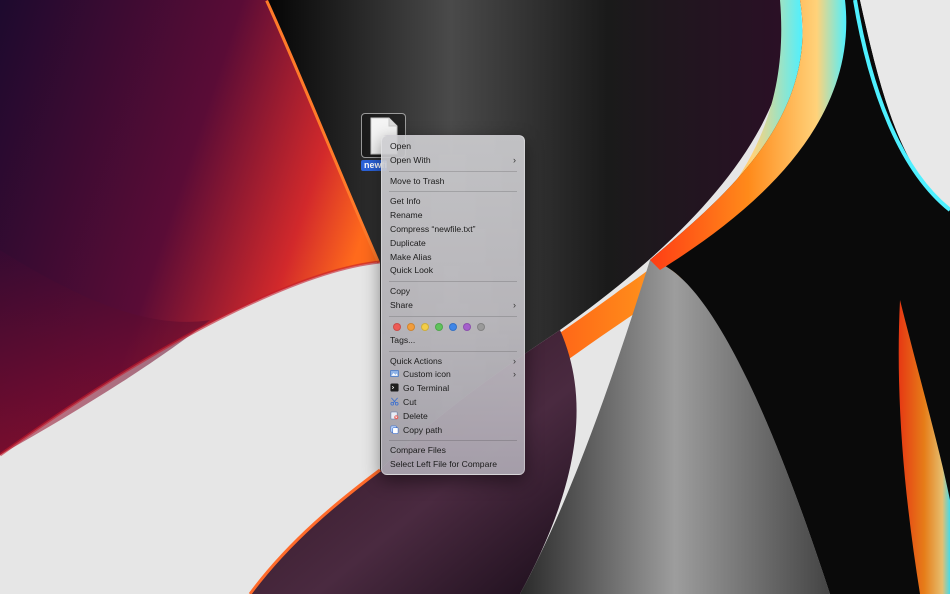 The width and height of the screenshot is (950, 594). I want to click on menu-item-label: Cut, so click(410, 401).